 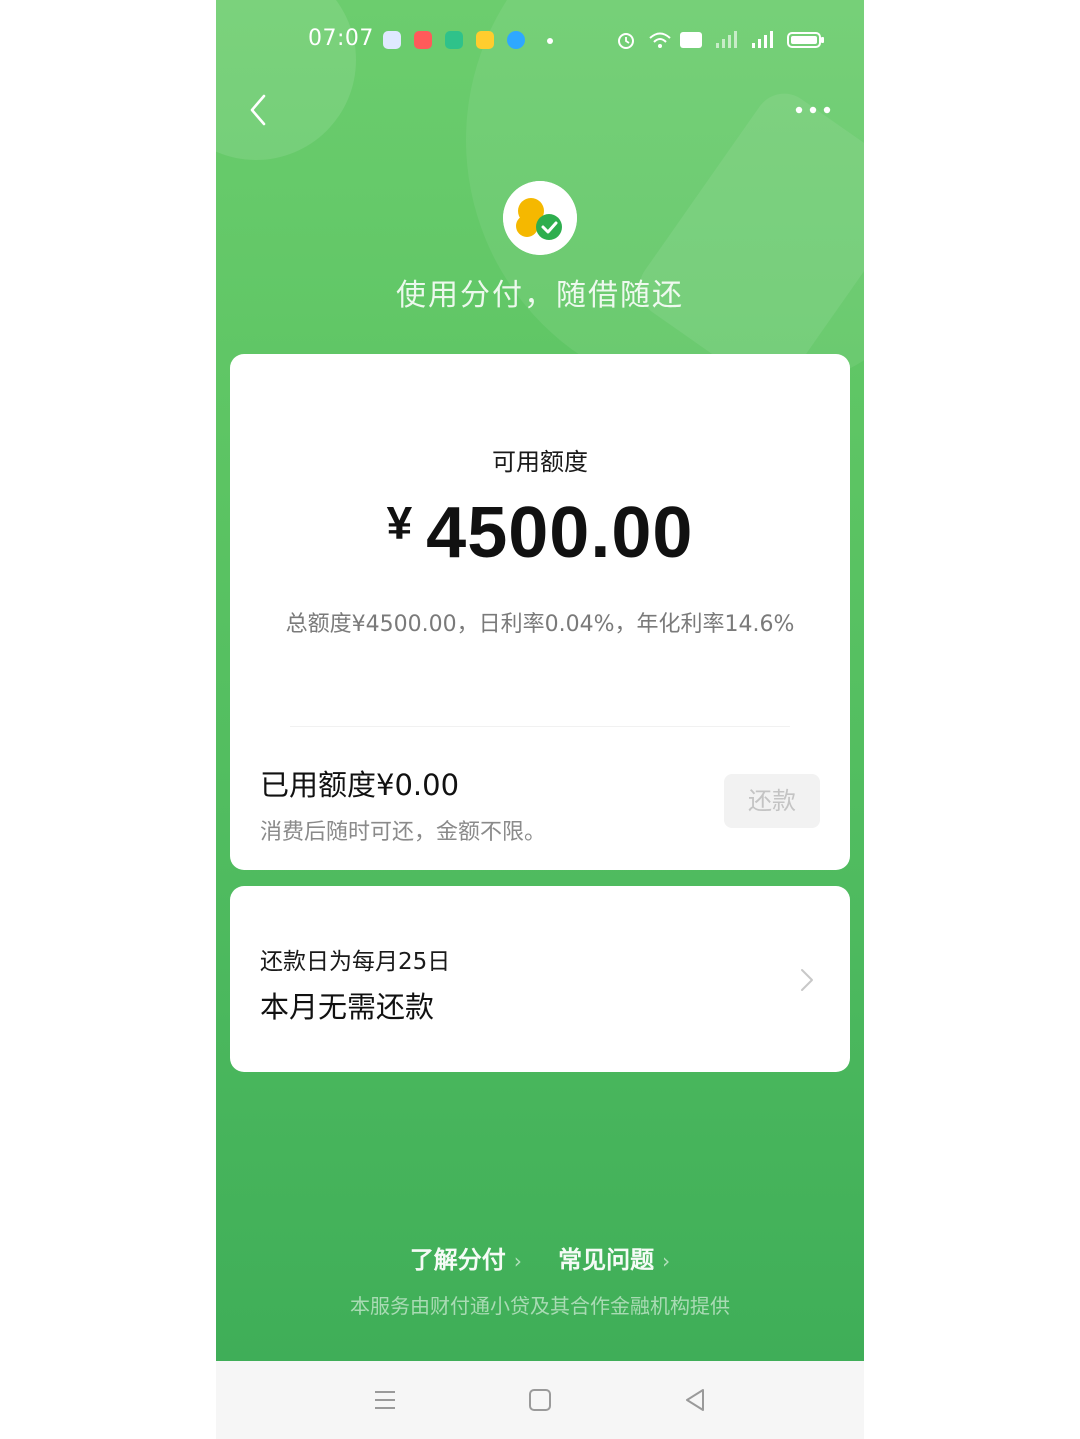 I want to click on amount-value: 4500.00, so click(x=560, y=533).